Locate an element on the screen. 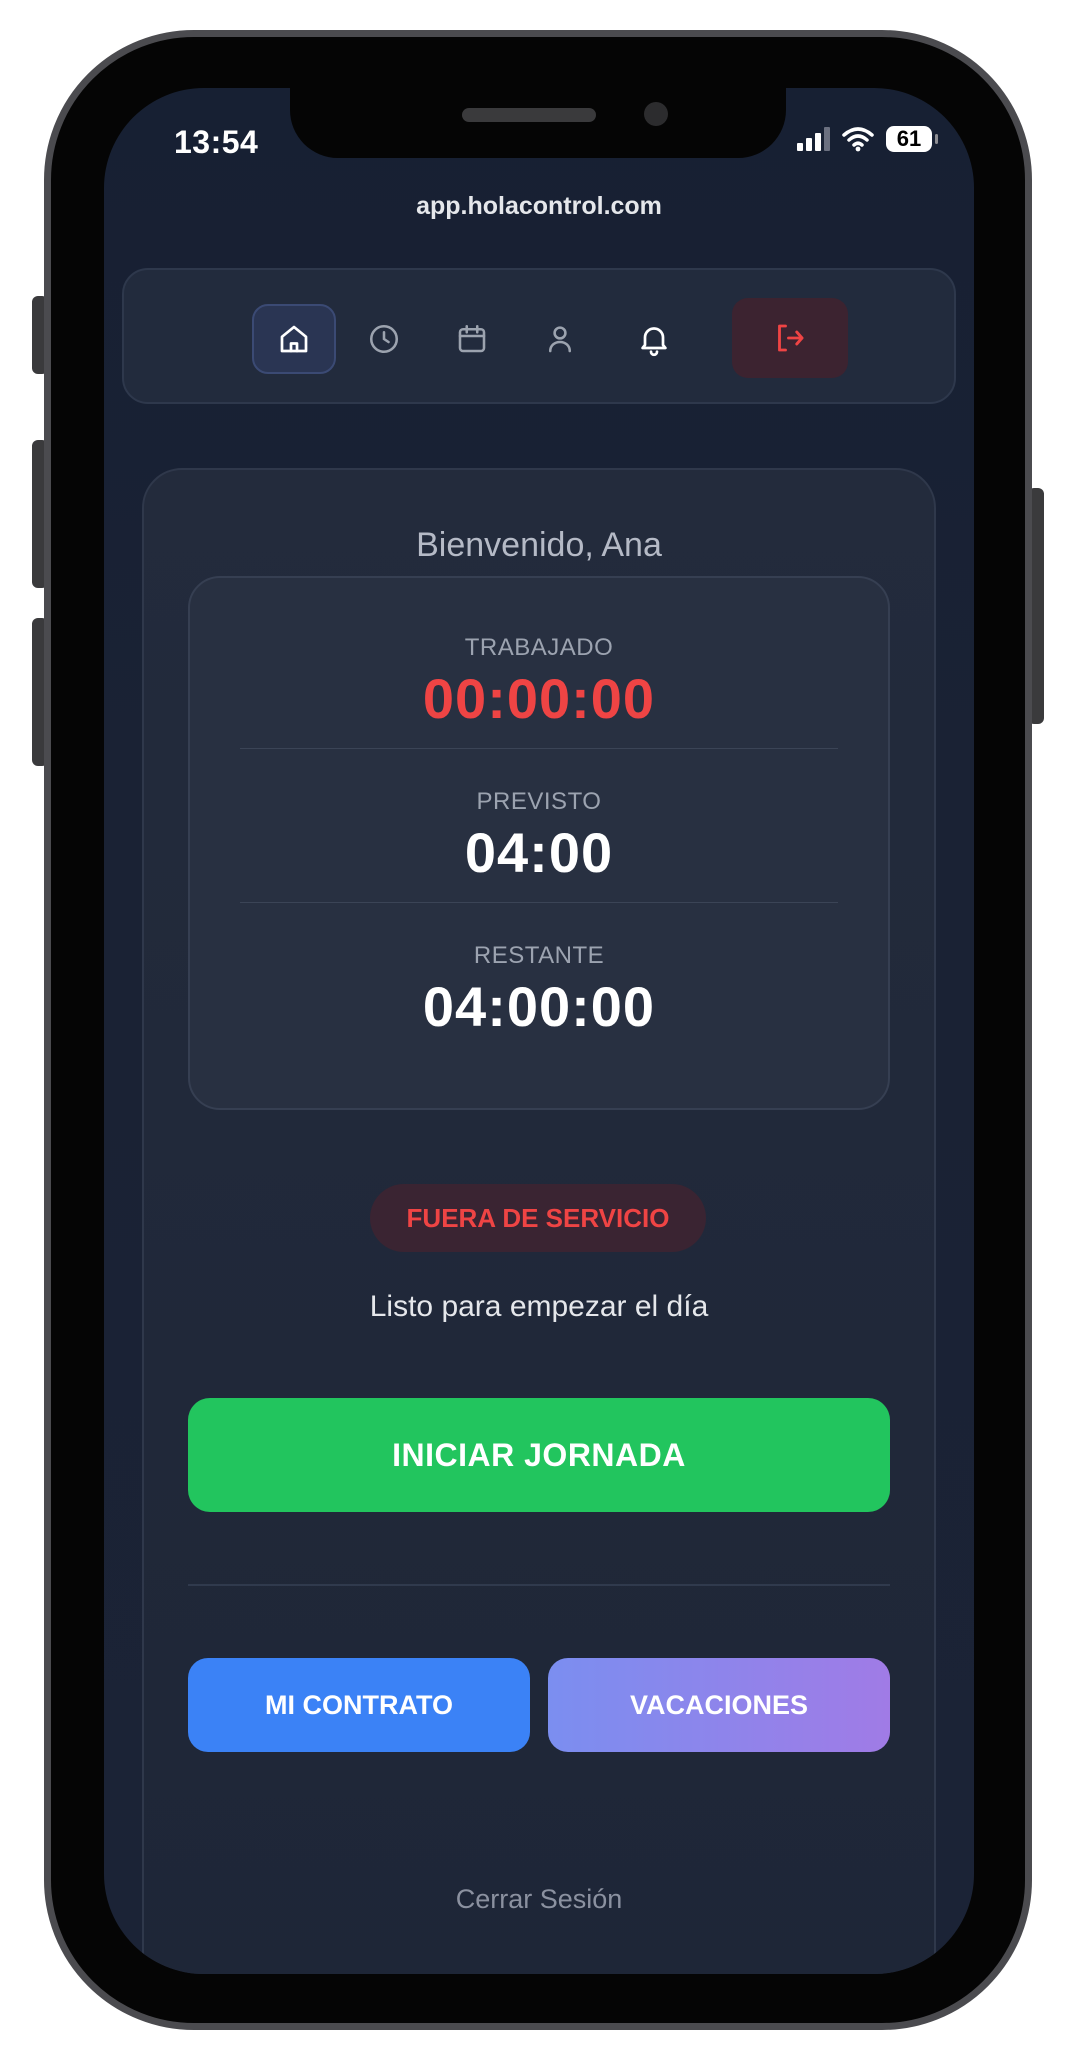  calendar-icon is located at coordinates (472, 338).